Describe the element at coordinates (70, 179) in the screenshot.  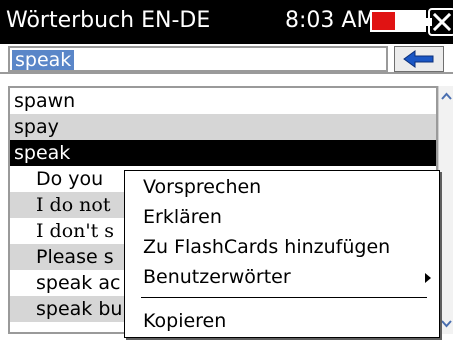
I see `list-item-label: Do you` at that location.